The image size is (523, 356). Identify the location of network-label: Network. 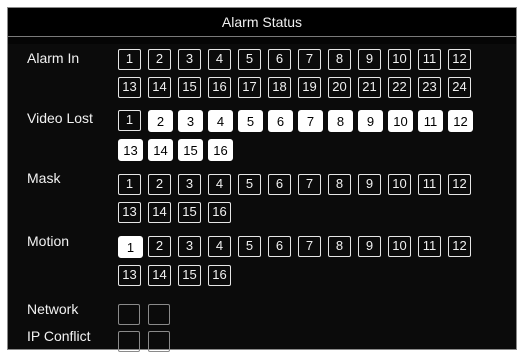
(53, 309).